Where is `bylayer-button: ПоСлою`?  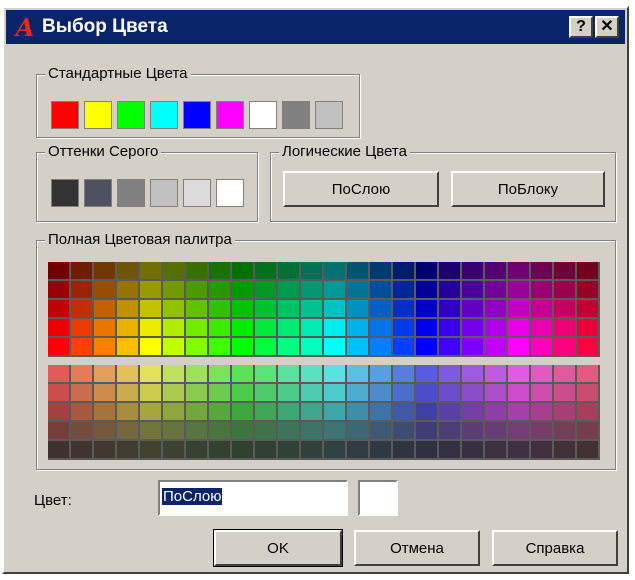
bylayer-button: ПоСлою is located at coordinates (361, 189).